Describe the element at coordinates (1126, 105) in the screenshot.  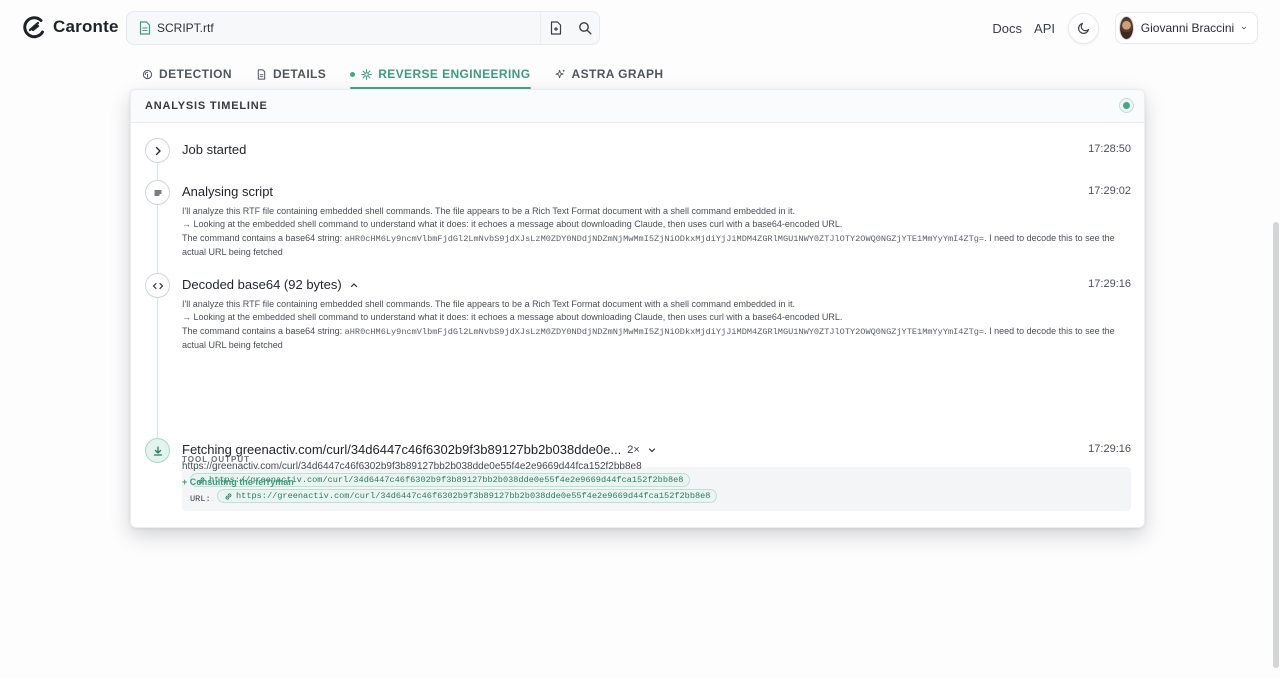
I see `live-status-indicator` at that location.